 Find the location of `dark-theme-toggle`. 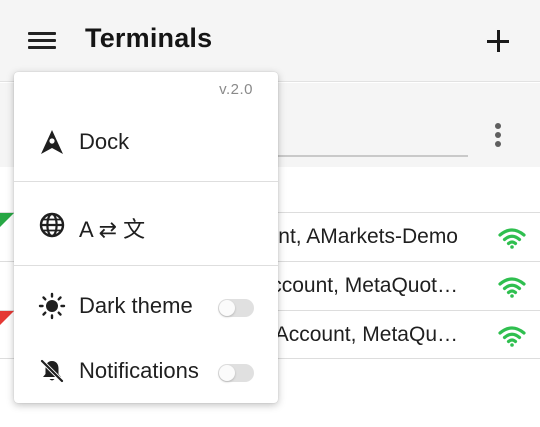

dark-theme-toggle is located at coordinates (236, 308).